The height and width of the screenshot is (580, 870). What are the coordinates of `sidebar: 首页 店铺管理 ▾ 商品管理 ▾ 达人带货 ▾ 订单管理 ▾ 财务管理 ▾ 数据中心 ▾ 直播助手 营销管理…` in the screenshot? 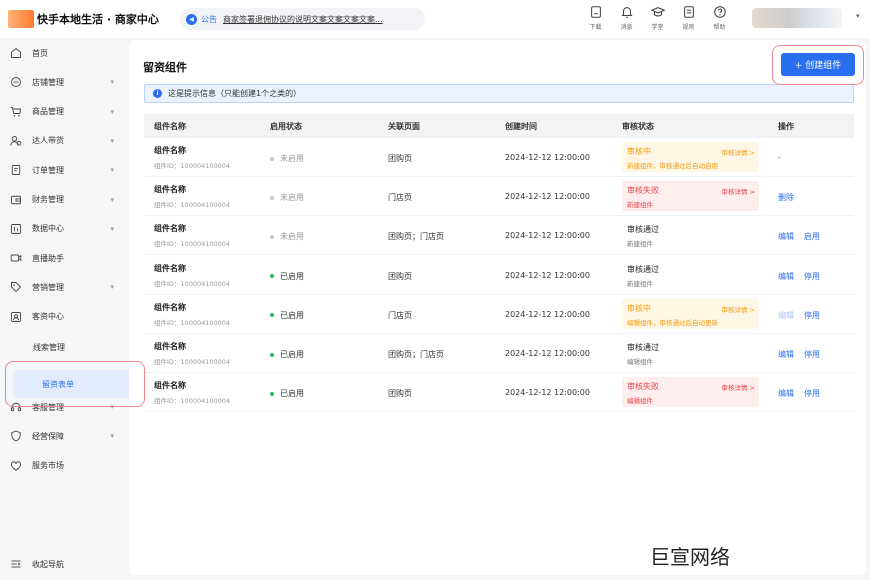 It's located at (67, 309).